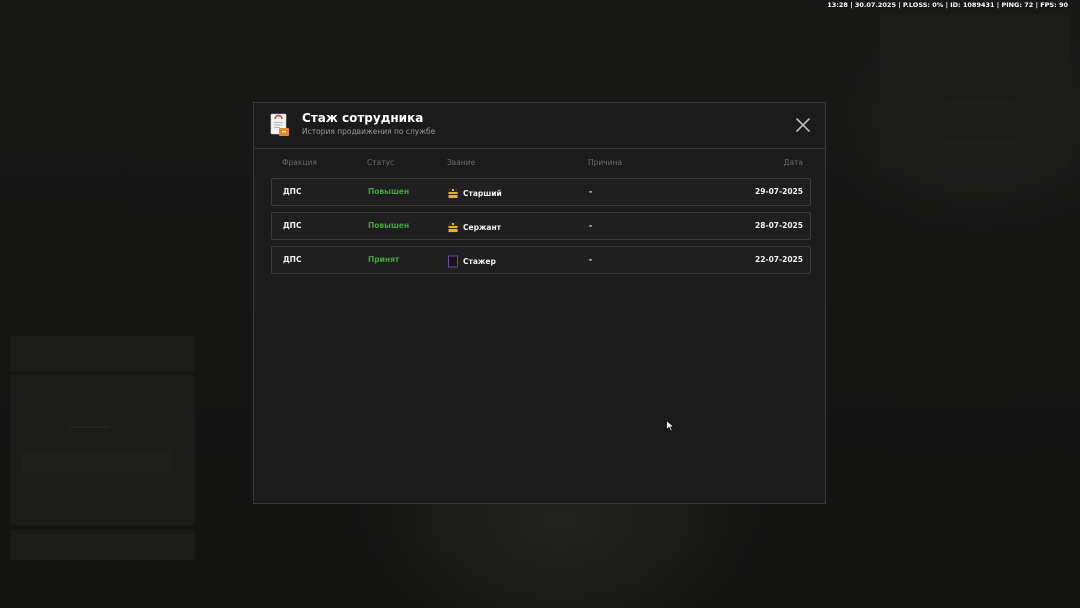 This screenshot has width=1080, height=608. I want to click on row-rank: Стажер, so click(472, 261).